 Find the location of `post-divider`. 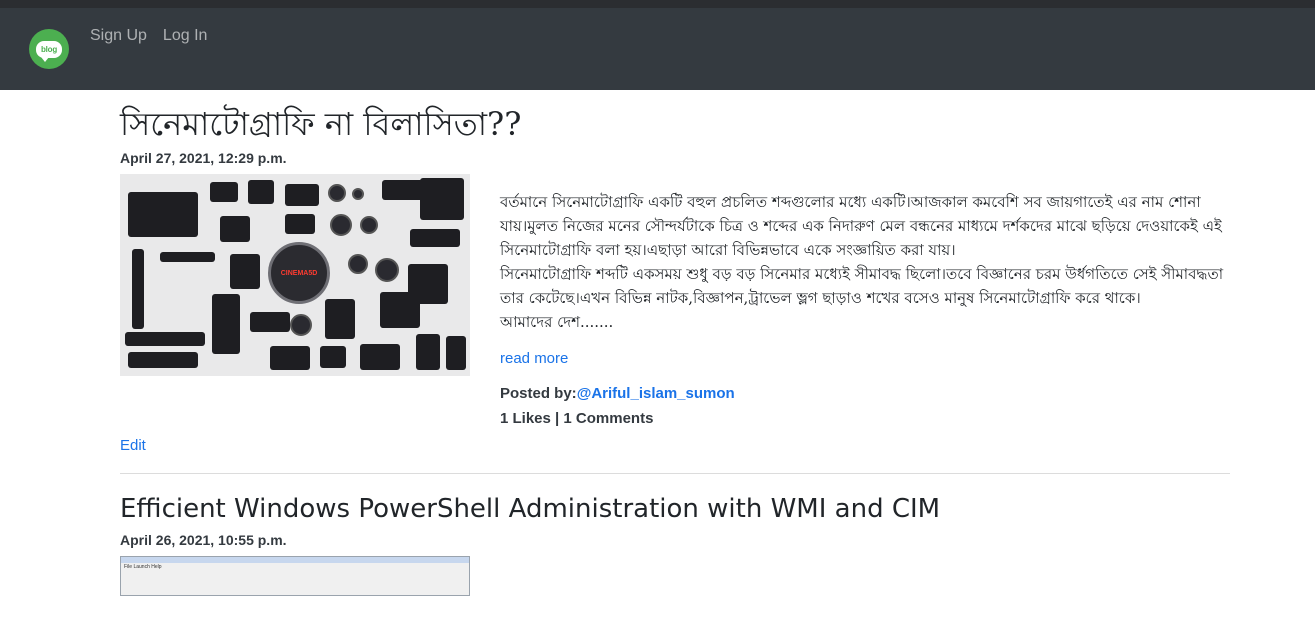

post-divider is located at coordinates (675, 473).